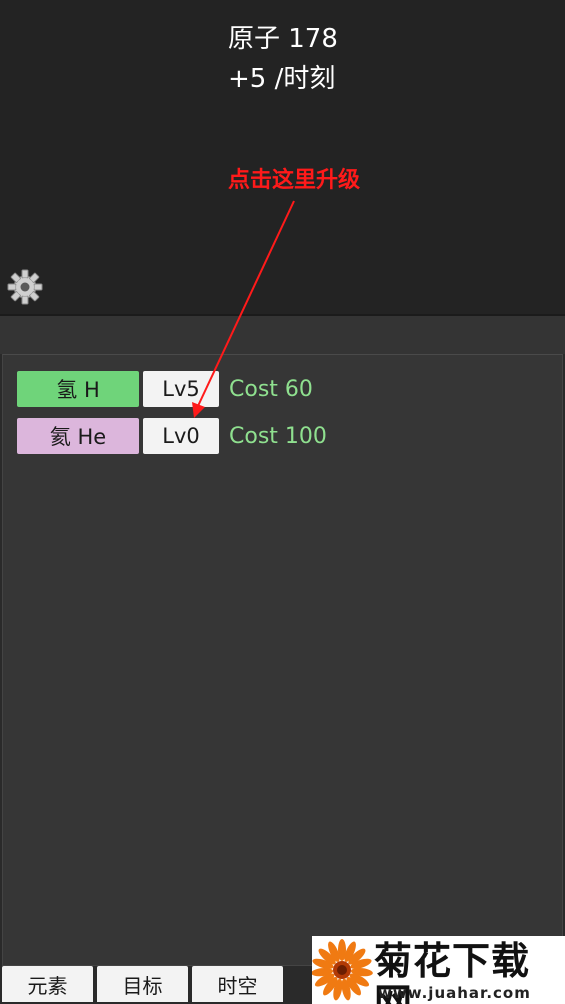 The width and height of the screenshot is (565, 1004). I want to click on element-button-hydrogen: 氢 H, so click(78, 389).